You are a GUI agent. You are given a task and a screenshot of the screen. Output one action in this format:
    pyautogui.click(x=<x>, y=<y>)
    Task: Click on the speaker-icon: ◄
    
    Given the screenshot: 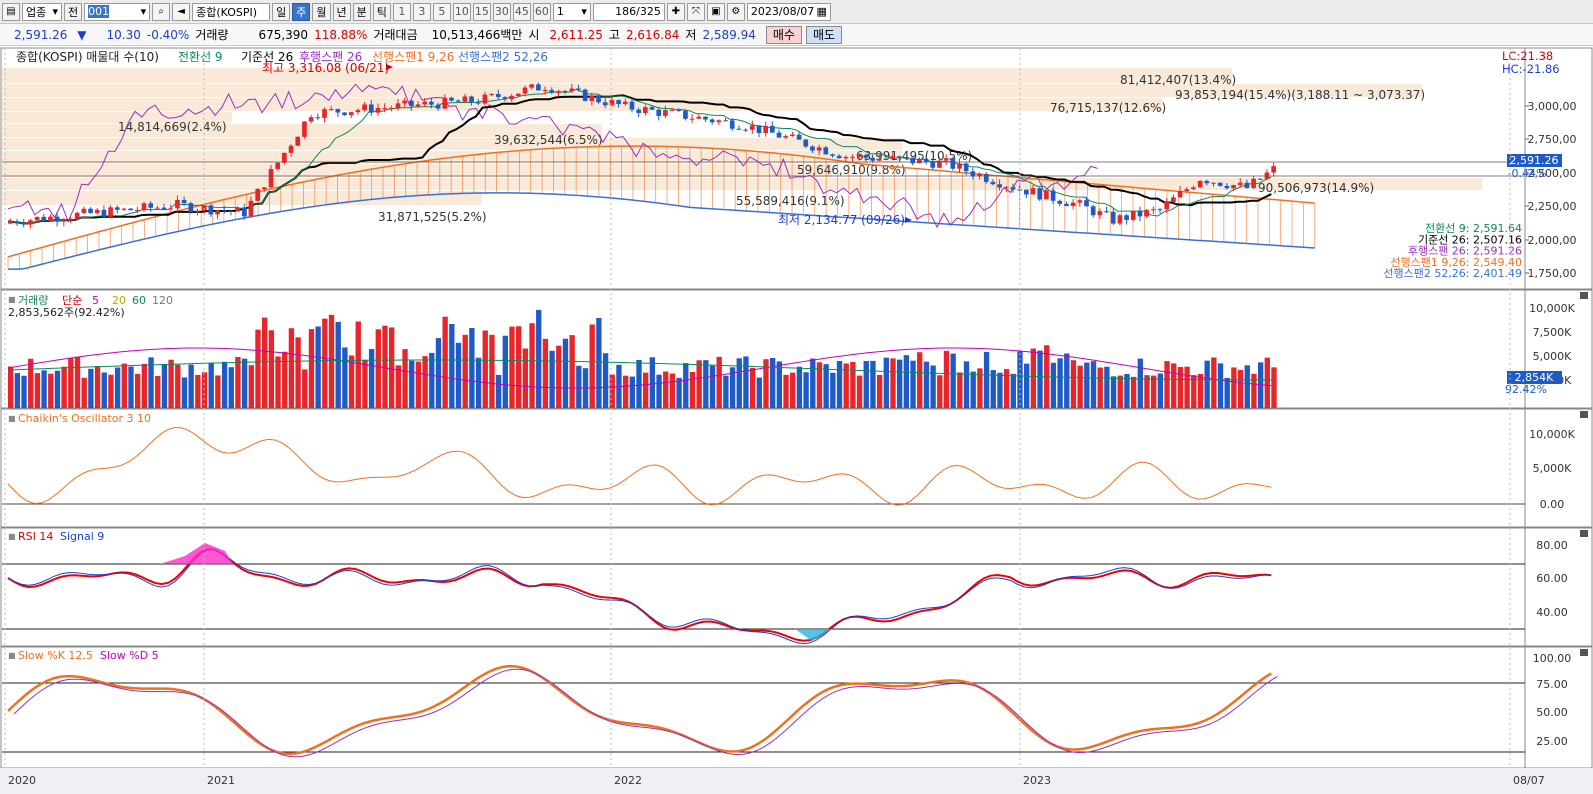 What is the action you would take?
    pyautogui.click(x=181, y=11)
    